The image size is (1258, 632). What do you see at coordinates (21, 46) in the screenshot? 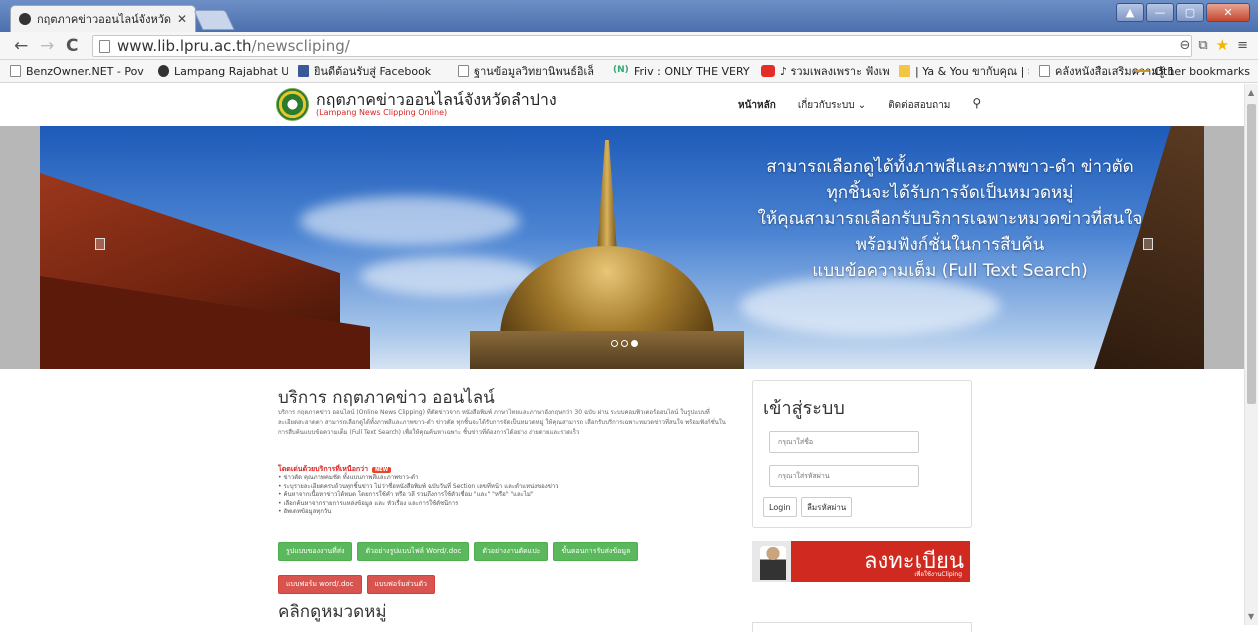
I see `back-arrow-icon: ←` at bounding box center [21, 46].